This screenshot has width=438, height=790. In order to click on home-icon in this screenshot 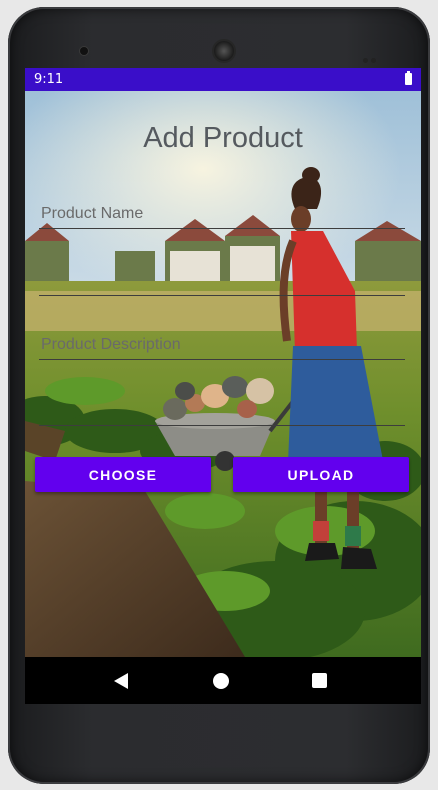, I will do `click(221, 681)`.